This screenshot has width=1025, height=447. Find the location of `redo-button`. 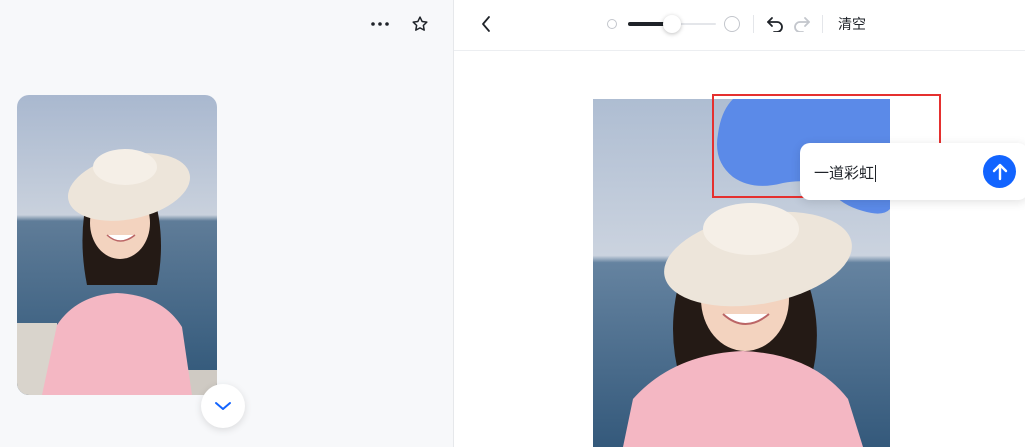

redo-button is located at coordinates (802, 24).